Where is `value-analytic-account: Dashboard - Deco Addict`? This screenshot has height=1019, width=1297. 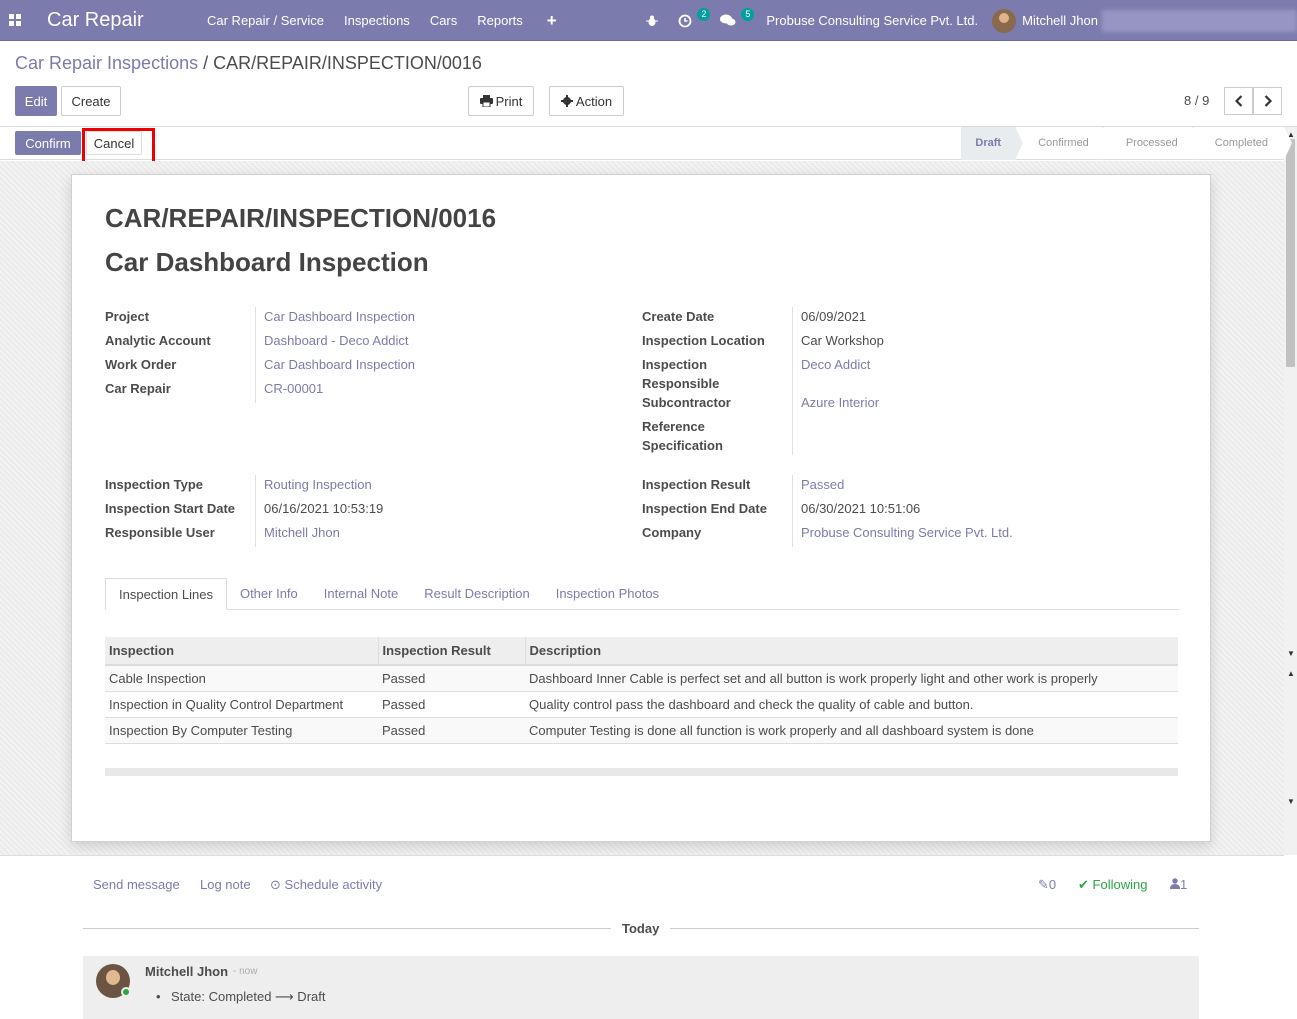
value-analytic-account: Dashboard - Deco Addict is located at coordinates (336, 340).